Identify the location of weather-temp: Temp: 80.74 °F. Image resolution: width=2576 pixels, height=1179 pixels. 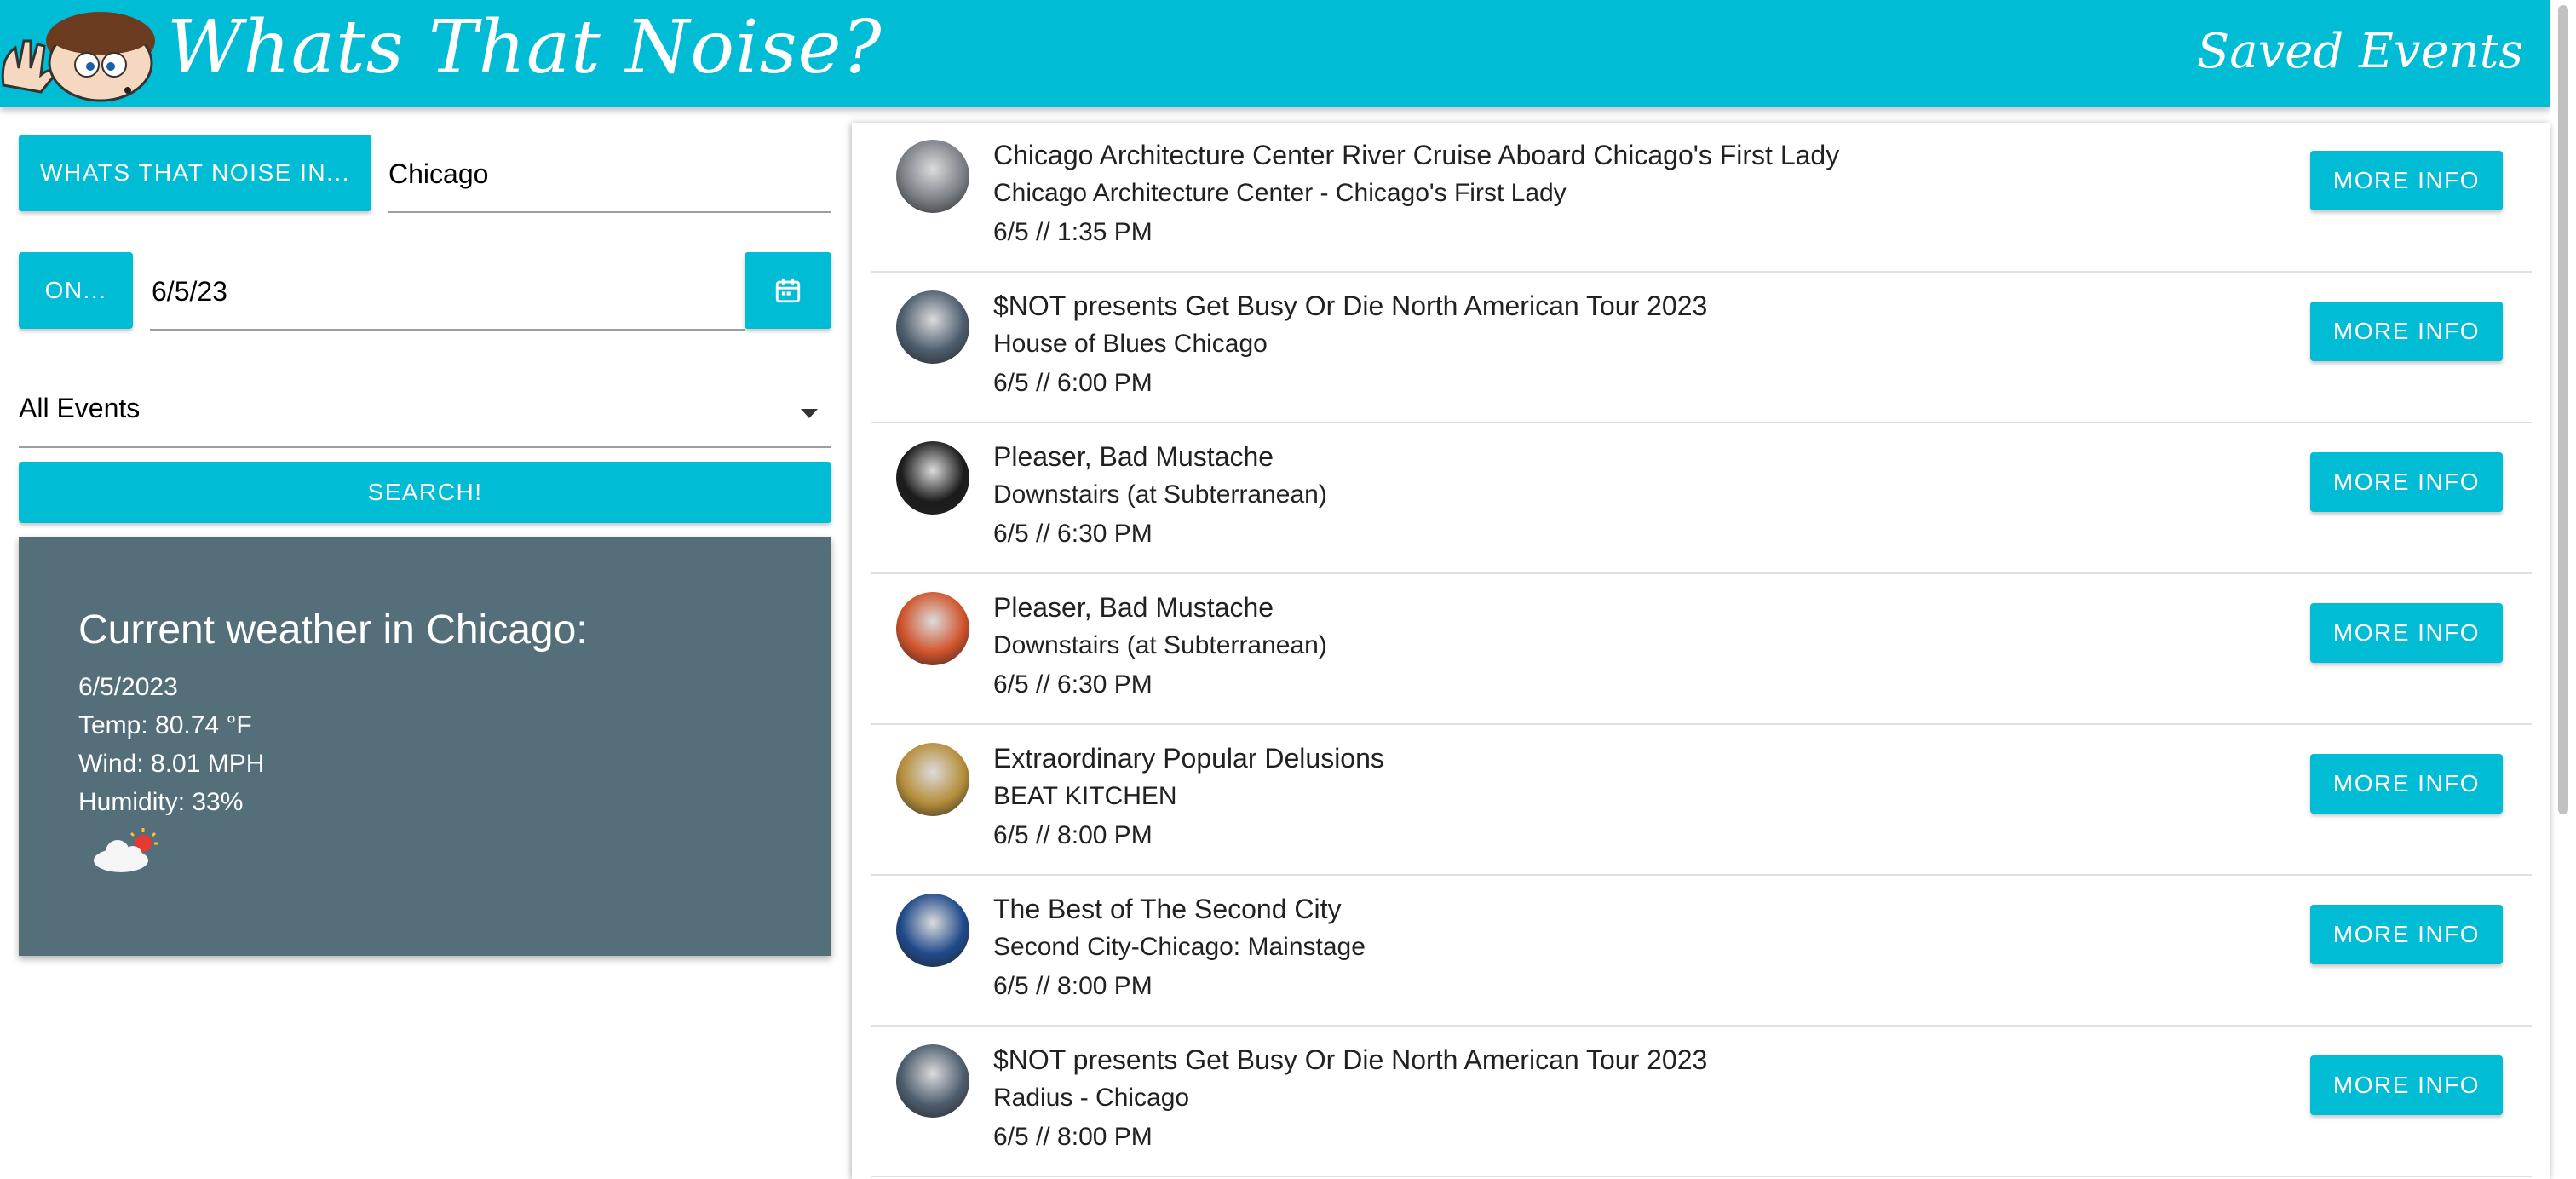
(165, 725).